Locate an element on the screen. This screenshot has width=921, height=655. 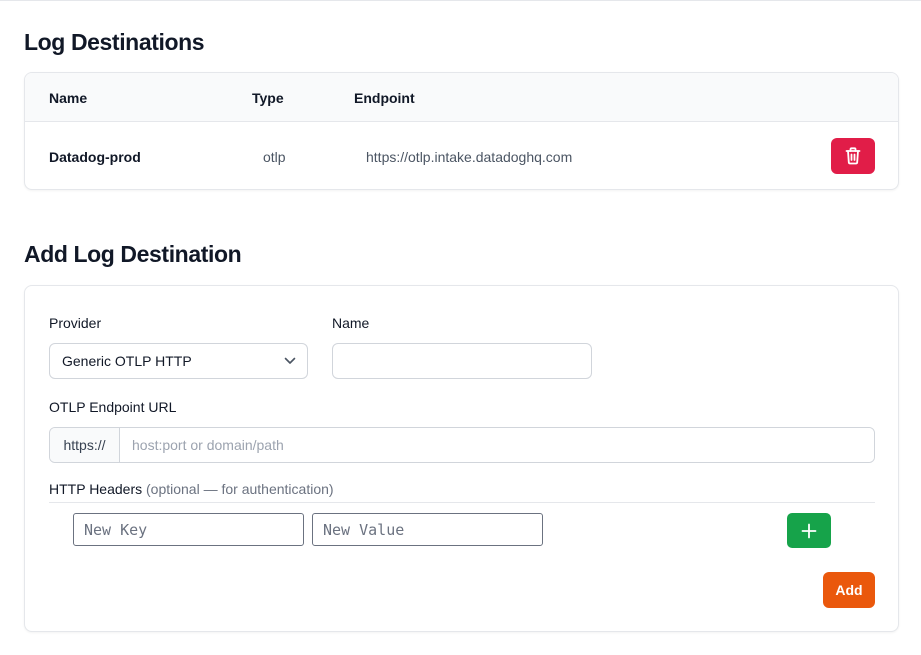
endpoint-url-group: https:// is located at coordinates (462, 445).